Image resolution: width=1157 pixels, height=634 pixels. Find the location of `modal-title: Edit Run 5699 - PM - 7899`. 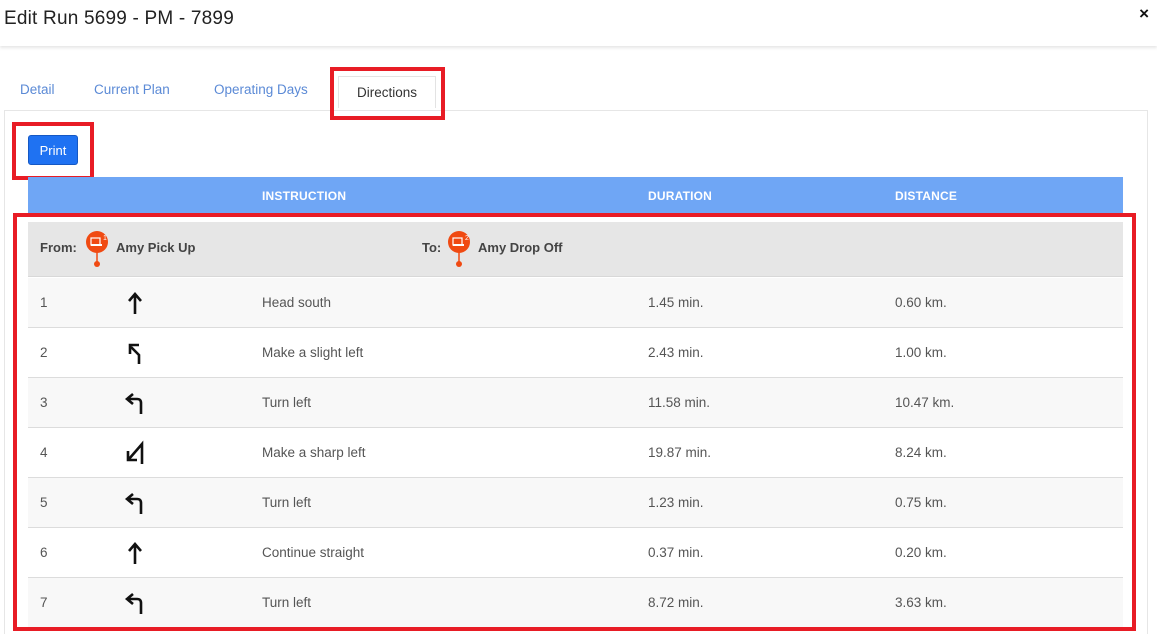

modal-title: Edit Run 5699 - PM - 7899 is located at coordinates (119, 18).